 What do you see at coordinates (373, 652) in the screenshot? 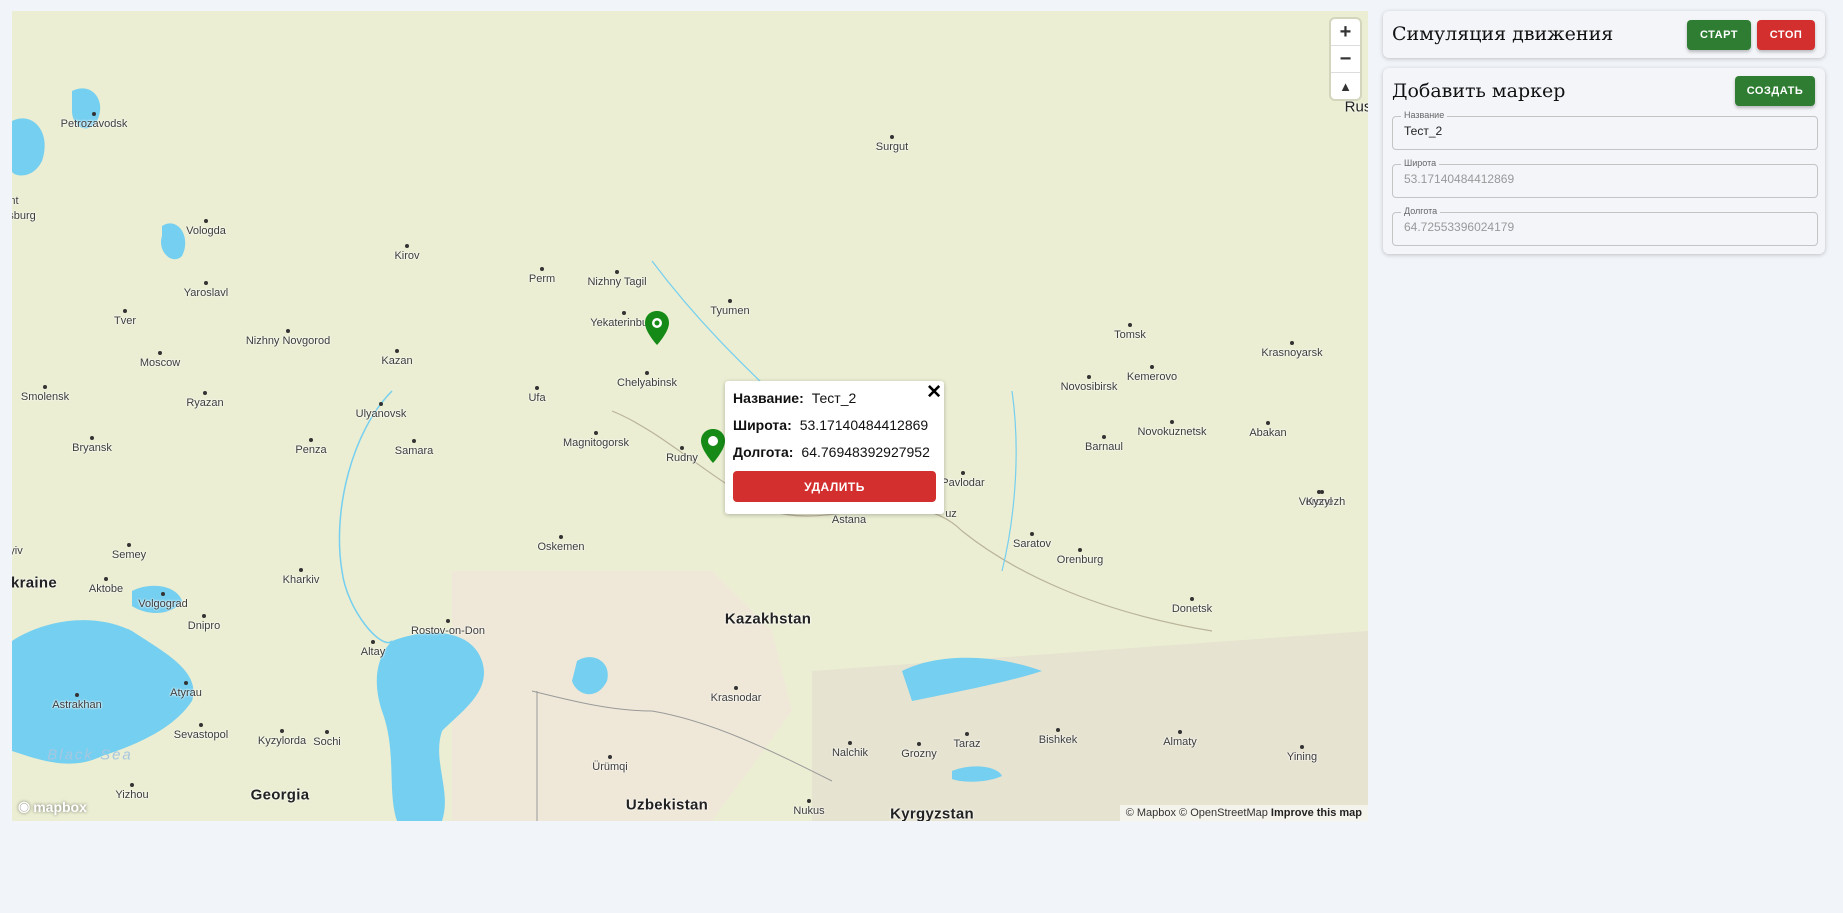
I see `city-label: Altay` at bounding box center [373, 652].